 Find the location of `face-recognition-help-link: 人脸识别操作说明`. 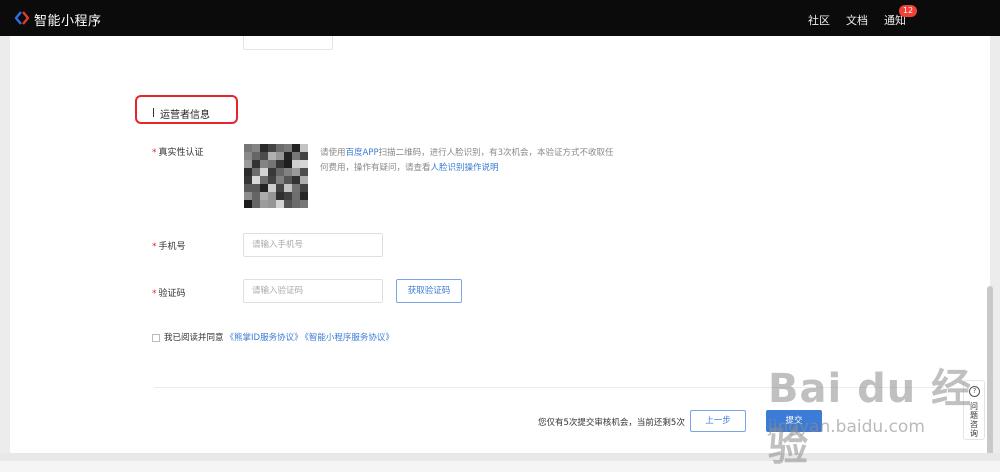

face-recognition-help-link: 人脸识别操作说明 is located at coordinates (465, 168).